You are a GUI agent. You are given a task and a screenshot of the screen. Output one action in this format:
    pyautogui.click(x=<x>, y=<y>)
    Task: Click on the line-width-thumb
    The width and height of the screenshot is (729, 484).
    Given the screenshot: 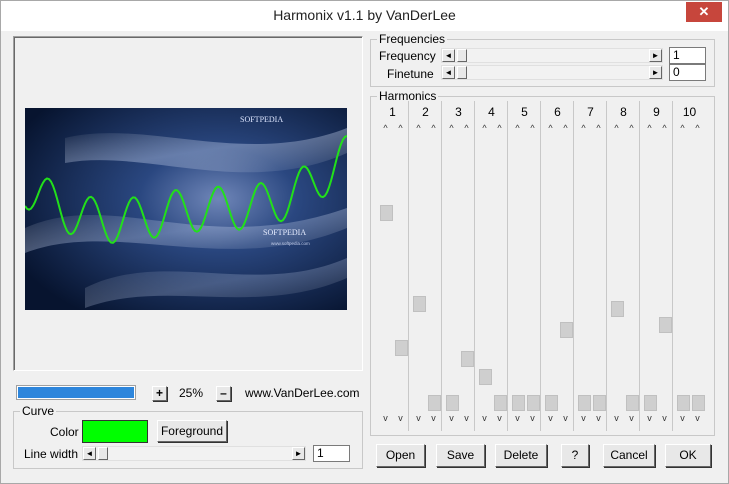 What is the action you would take?
    pyautogui.click(x=103, y=453)
    